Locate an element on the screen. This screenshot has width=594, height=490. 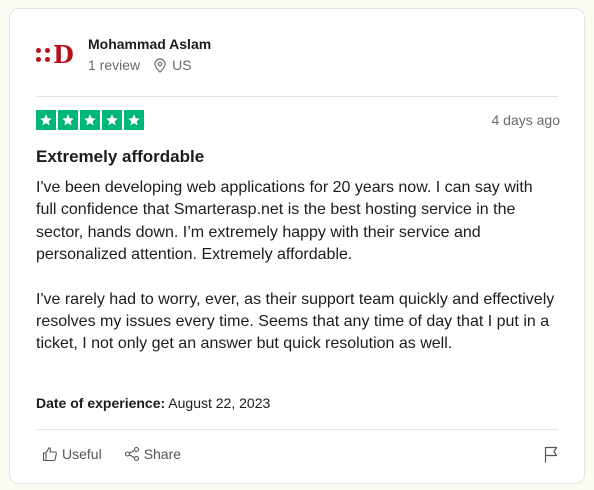
review-count: 1 review is located at coordinates (114, 65).